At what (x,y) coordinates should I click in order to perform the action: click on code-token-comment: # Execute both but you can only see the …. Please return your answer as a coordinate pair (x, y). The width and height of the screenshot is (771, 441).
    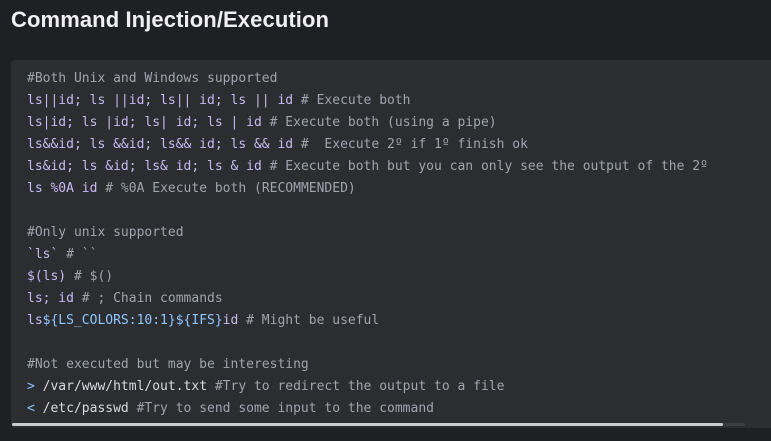
    Looking at the image, I should click on (484, 166).